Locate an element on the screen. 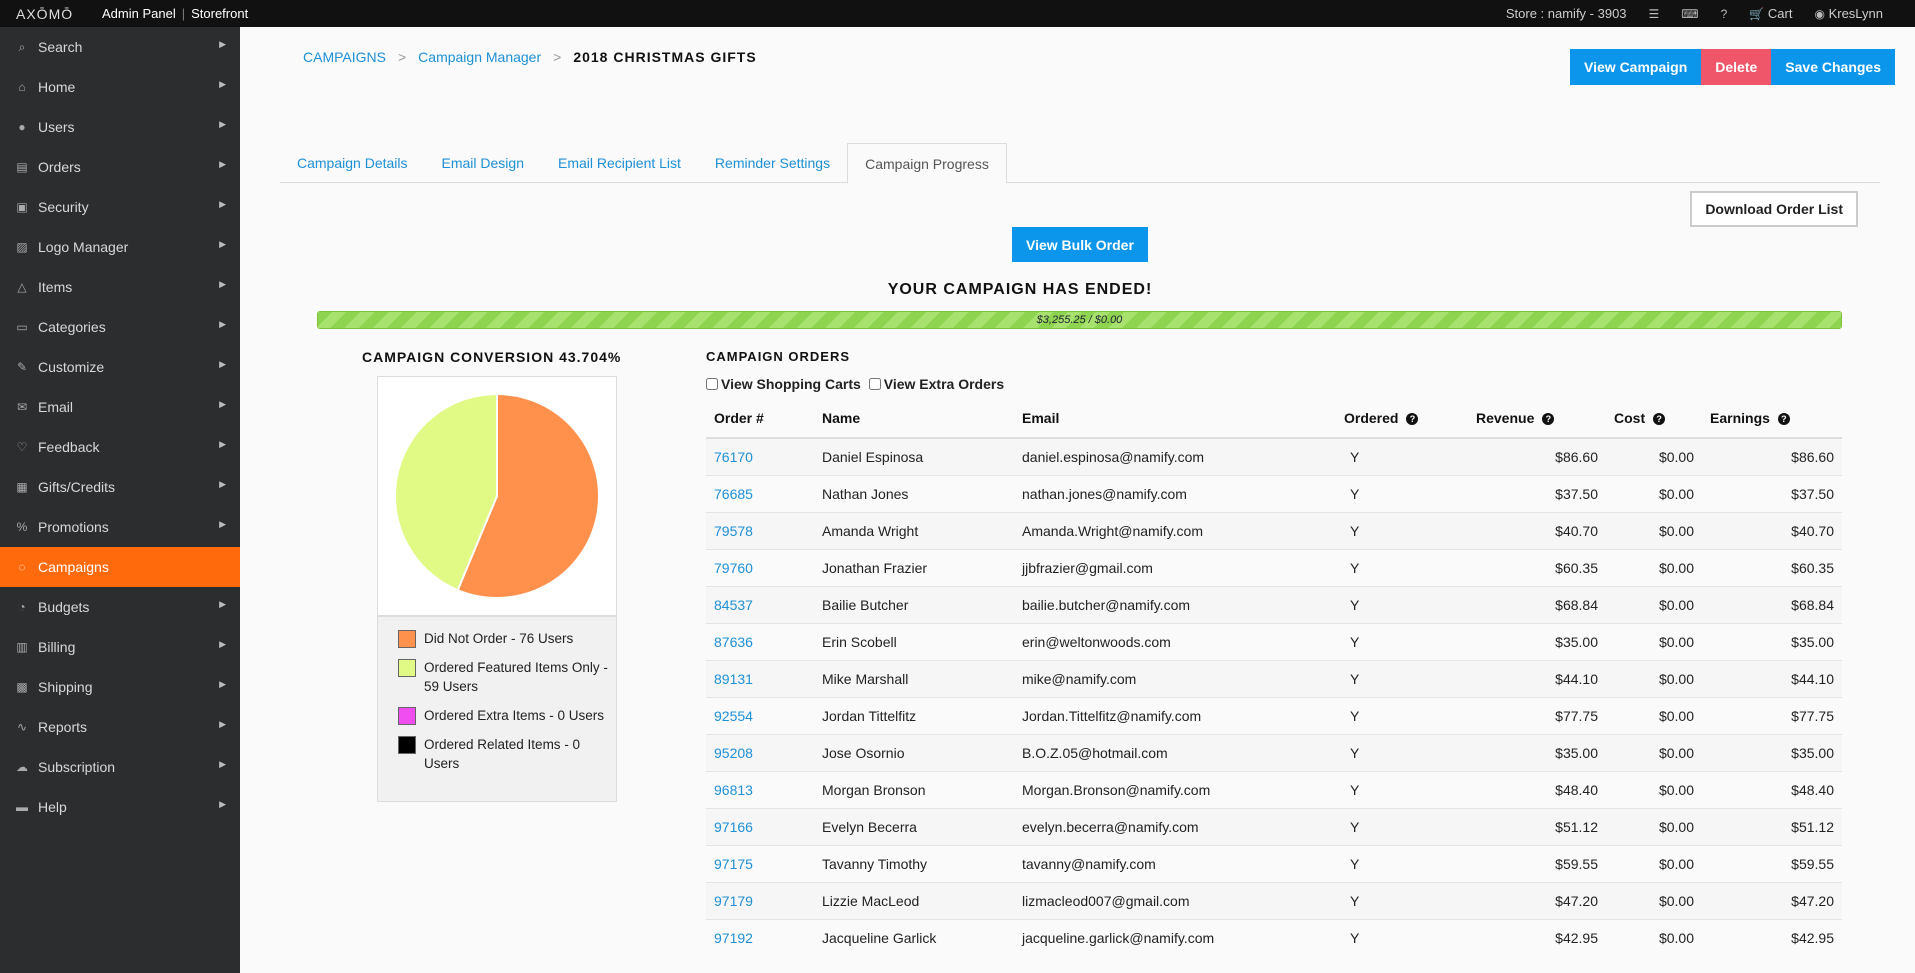 This screenshot has width=1915, height=973. storefront-link: Storefront is located at coordinates (219, 13).